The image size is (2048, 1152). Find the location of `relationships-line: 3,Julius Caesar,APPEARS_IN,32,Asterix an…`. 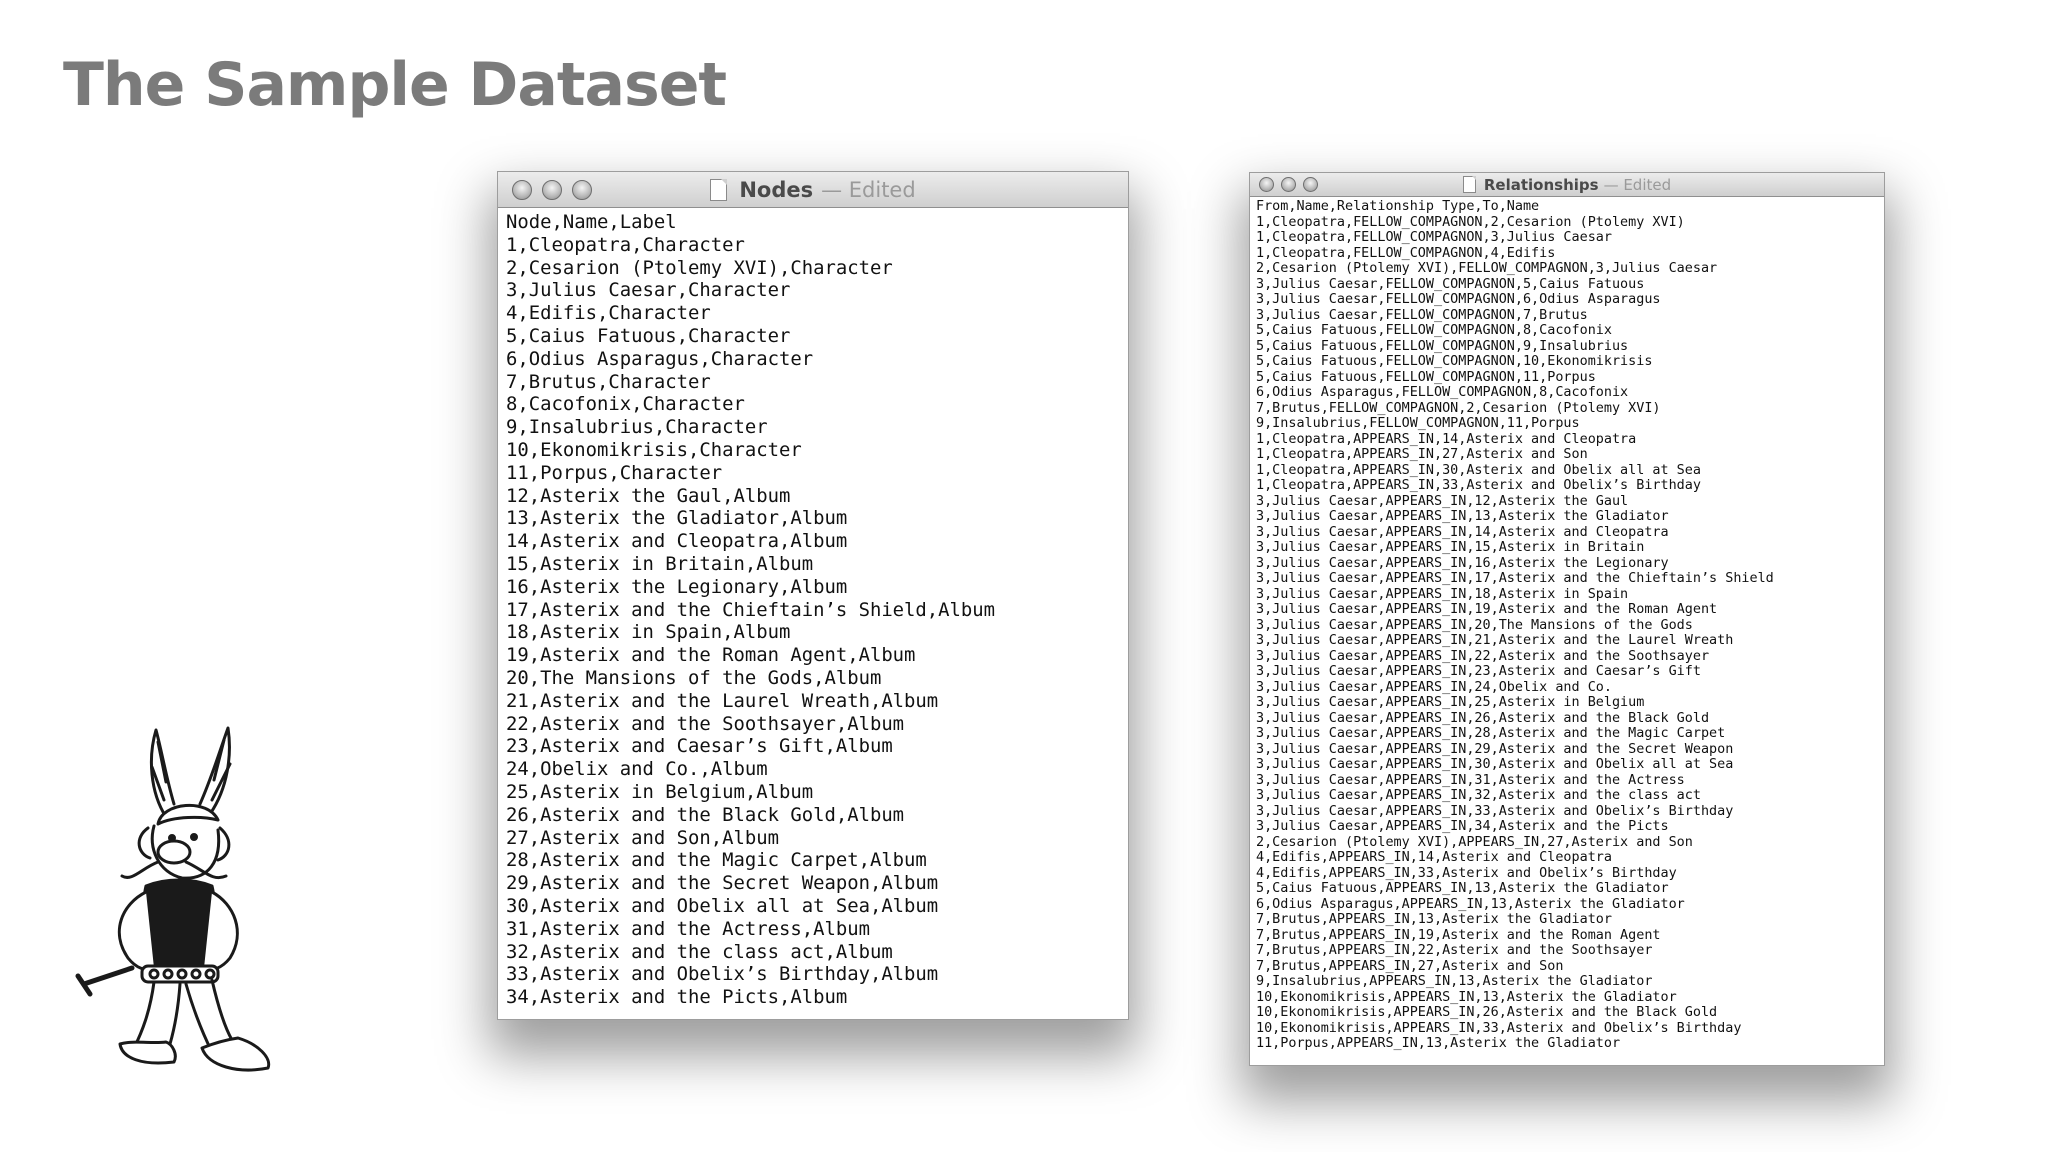

relationships-line: 3,Julius Caesar,APPEARS_IN,32,Asterix an… is located at coordinates (1478, 795).